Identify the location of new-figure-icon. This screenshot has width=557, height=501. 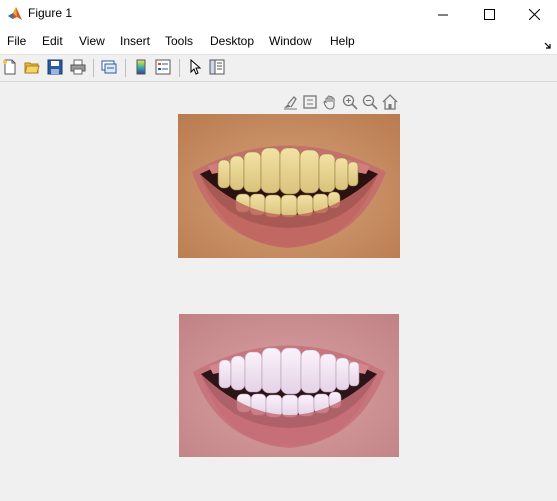
(9, 67).